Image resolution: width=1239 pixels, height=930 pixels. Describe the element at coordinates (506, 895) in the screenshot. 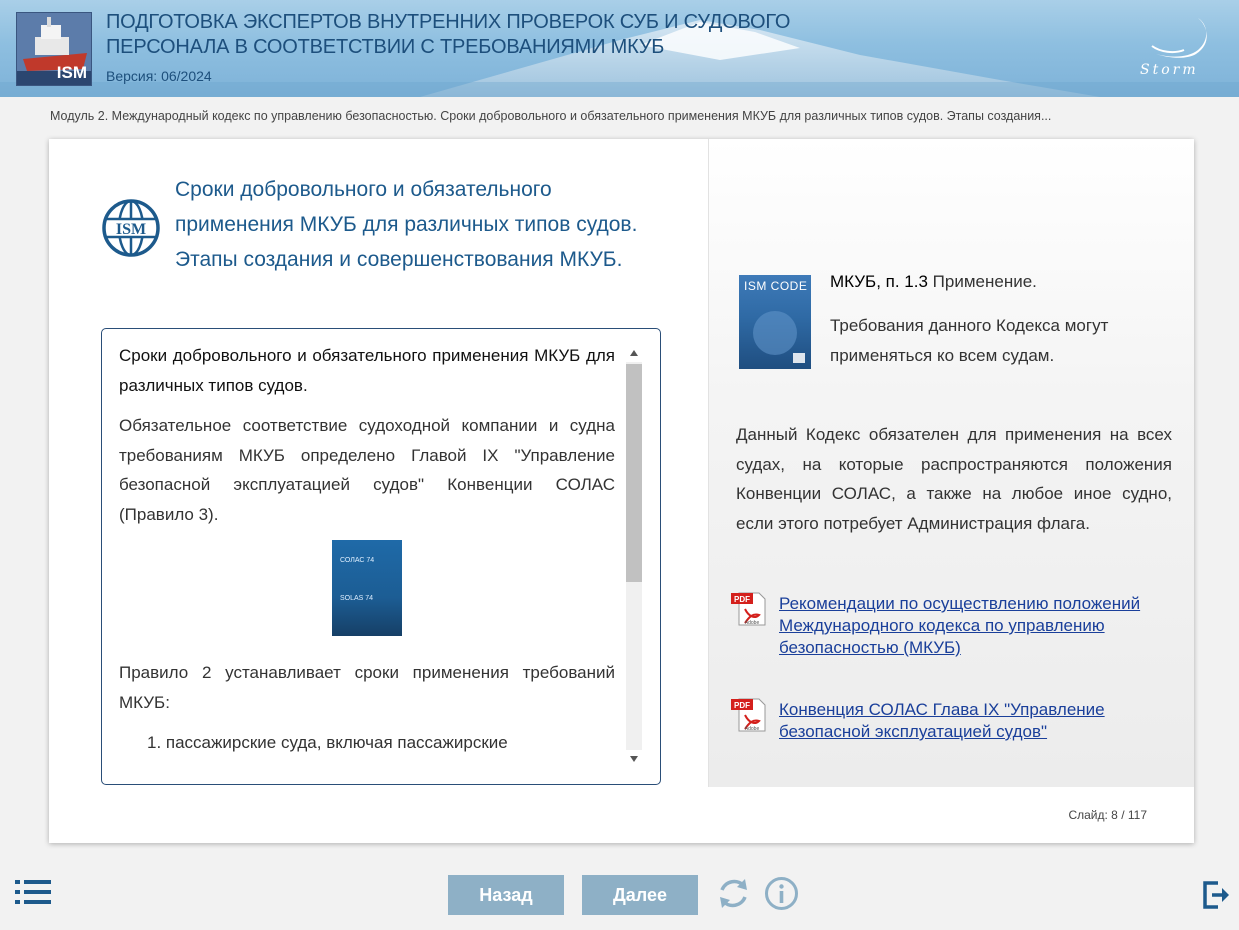

I see `back-button: Назад` at that location.